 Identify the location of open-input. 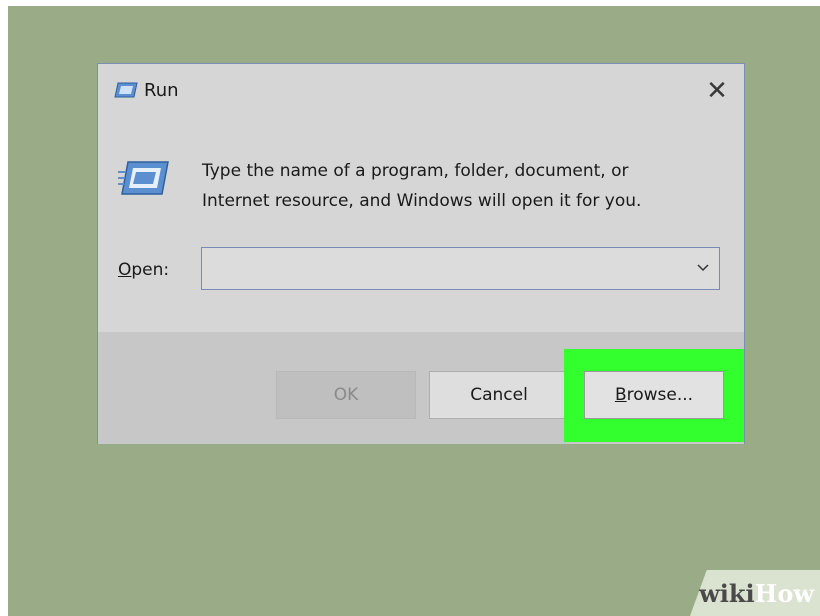
(442, 268).